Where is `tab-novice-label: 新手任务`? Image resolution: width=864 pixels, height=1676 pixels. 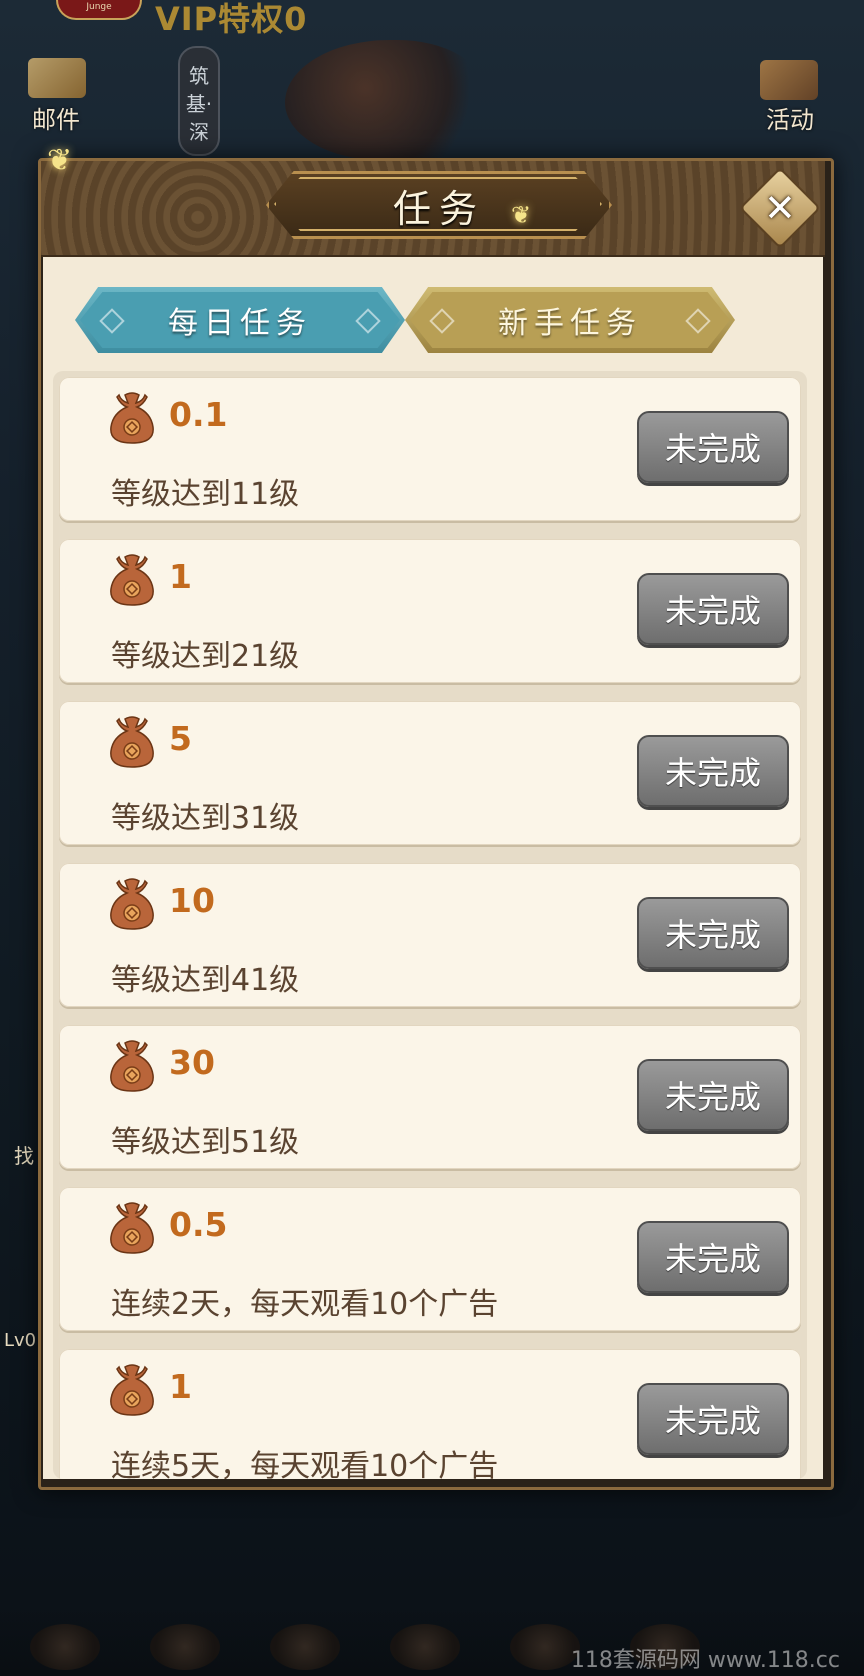
tab-novice-label: 新手任务 is located at coordinates (570, 323).